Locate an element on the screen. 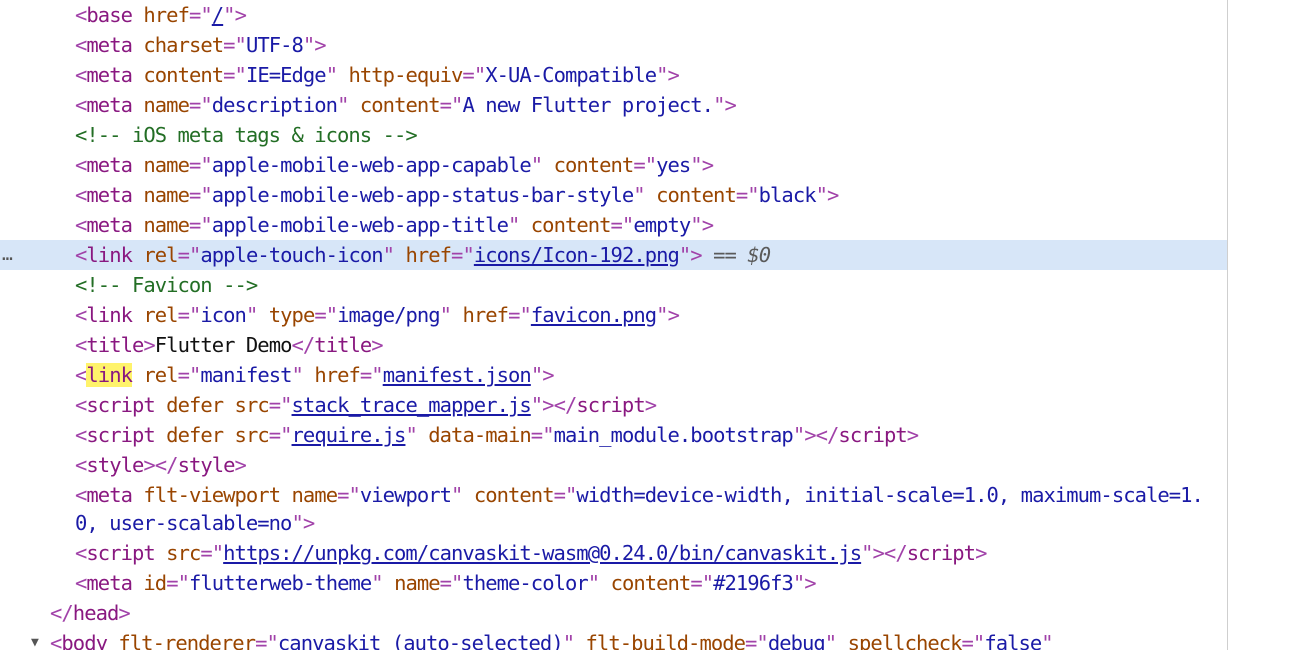 The width and height of the screenshot is (1314, 650). attr-link: require.js is located at coordinates (349, 435).